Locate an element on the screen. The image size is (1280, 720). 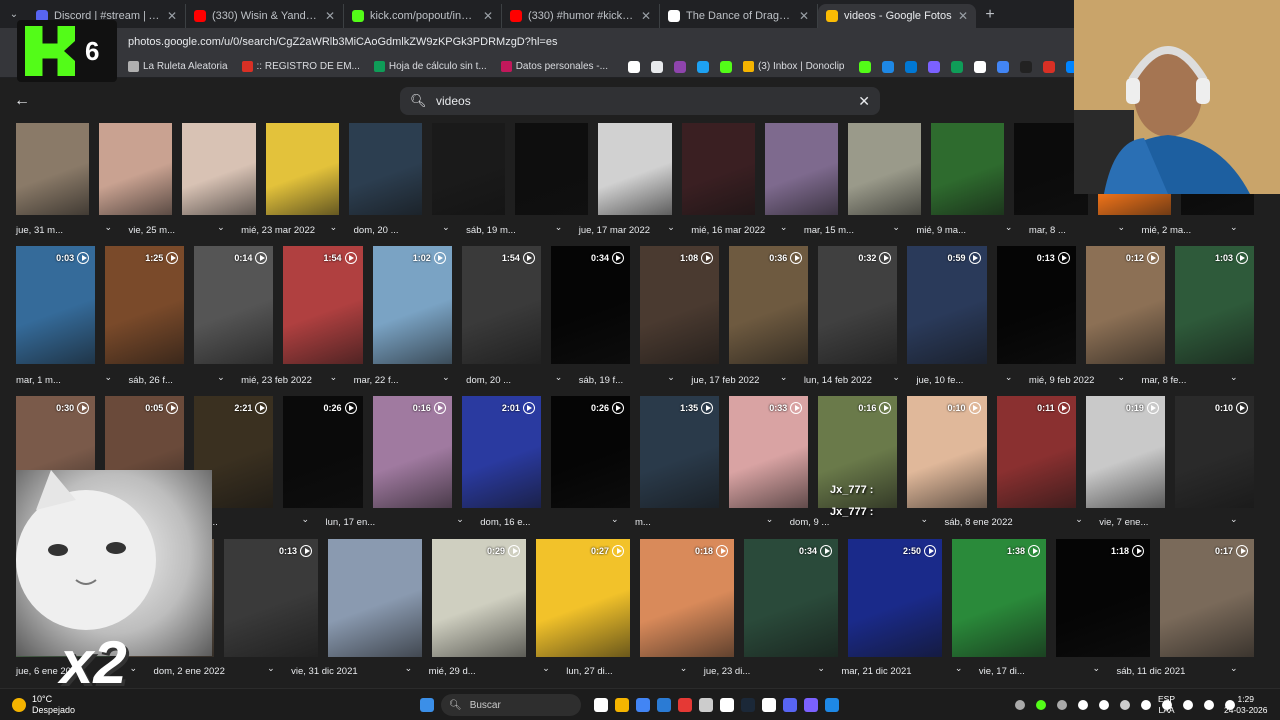
video-thumbnail: 0:18 is located at coordinates (687, 598).